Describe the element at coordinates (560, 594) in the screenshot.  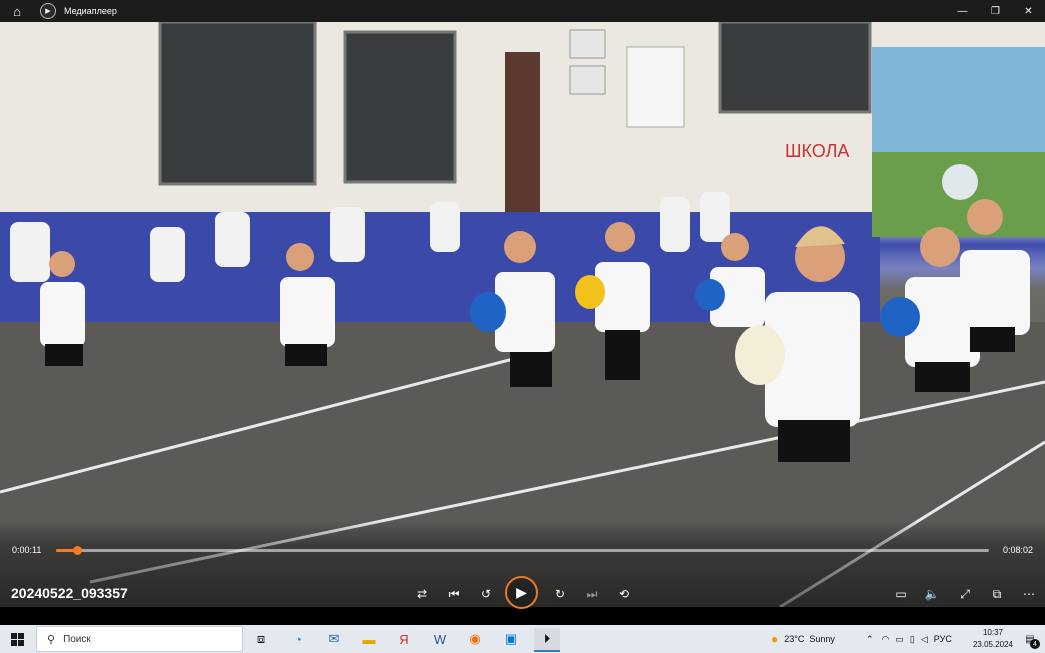
I see `forward-30-icon: ↻` at that location.